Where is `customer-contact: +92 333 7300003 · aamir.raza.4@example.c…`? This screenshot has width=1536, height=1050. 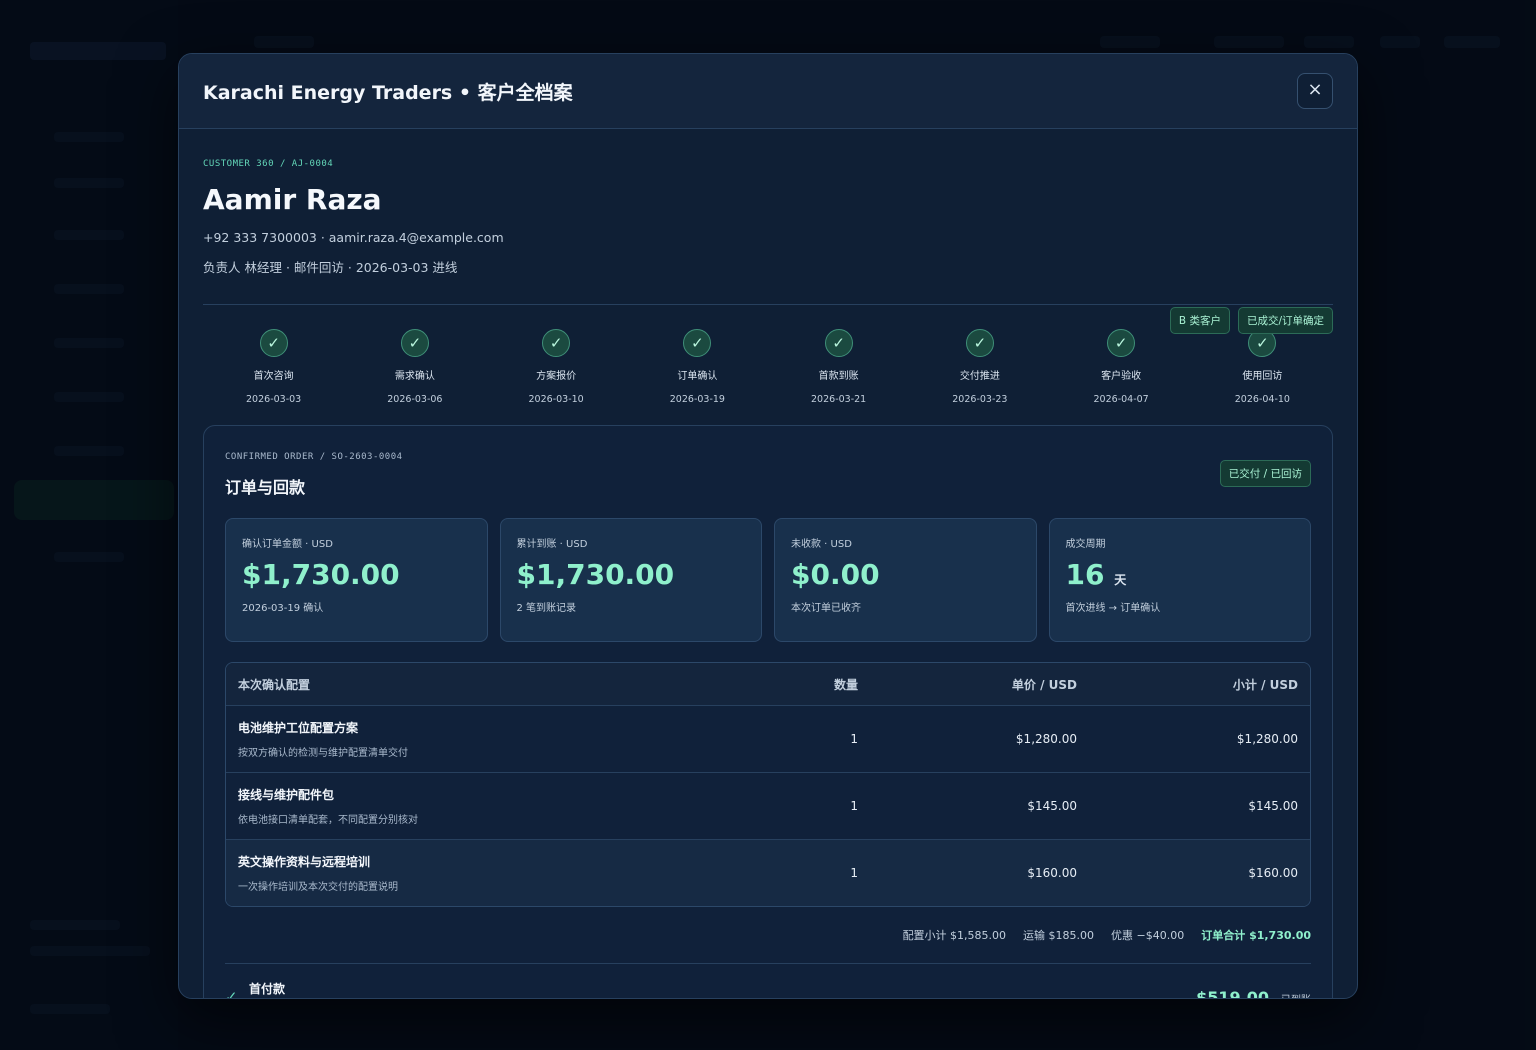
customer-contact: +92 333 7300003 · aamir.raza.4@example.c… is located at coordinates (353, 237).